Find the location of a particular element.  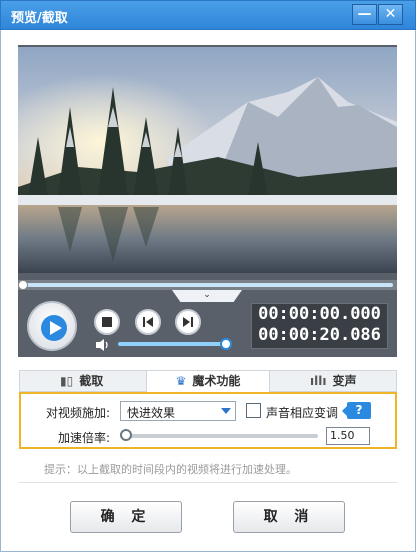

divider is located at coordinates (208, 482).